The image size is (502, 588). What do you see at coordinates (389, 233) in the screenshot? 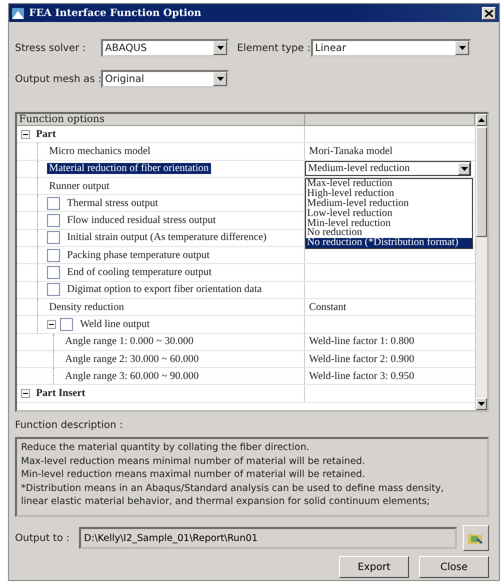
I see `dropdown-option: No reduction` at bounding box center [389, 233].